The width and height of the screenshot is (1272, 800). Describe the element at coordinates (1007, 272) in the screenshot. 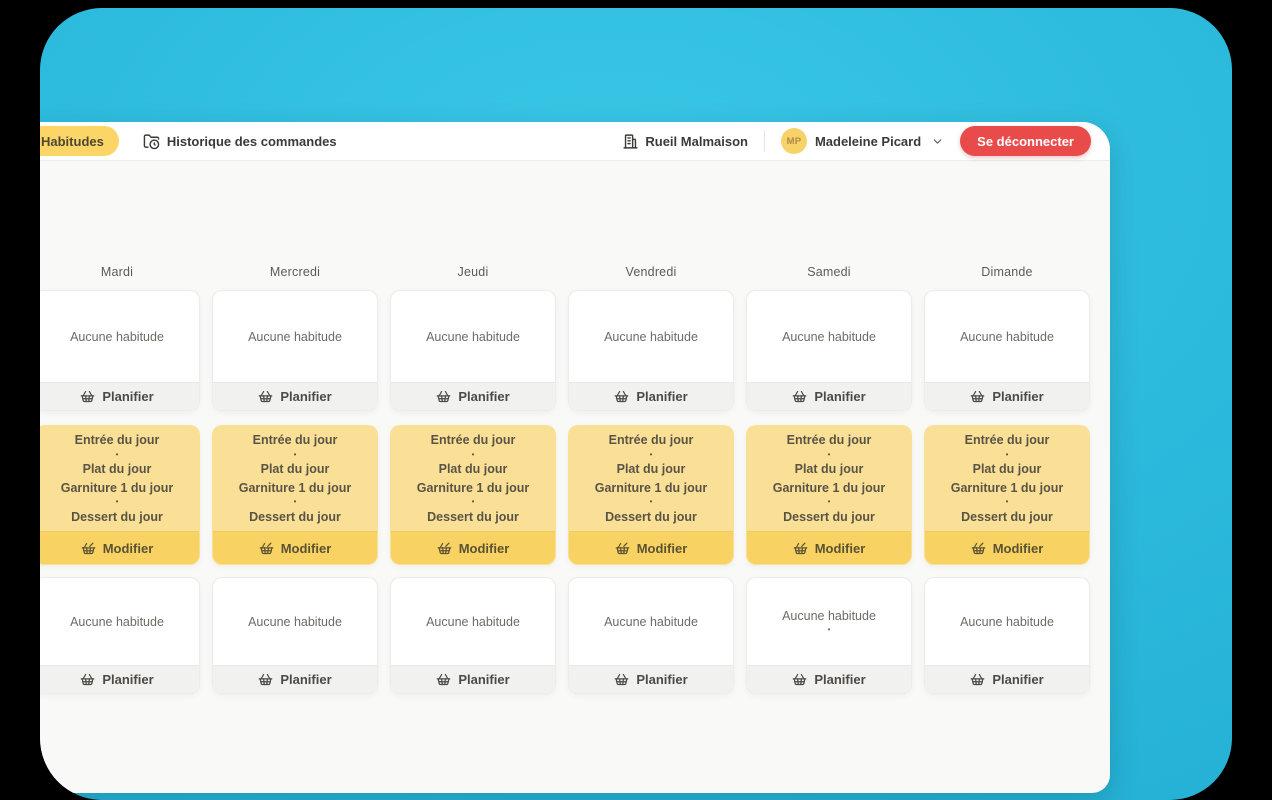

I see `day-header: Dimande` at that location.